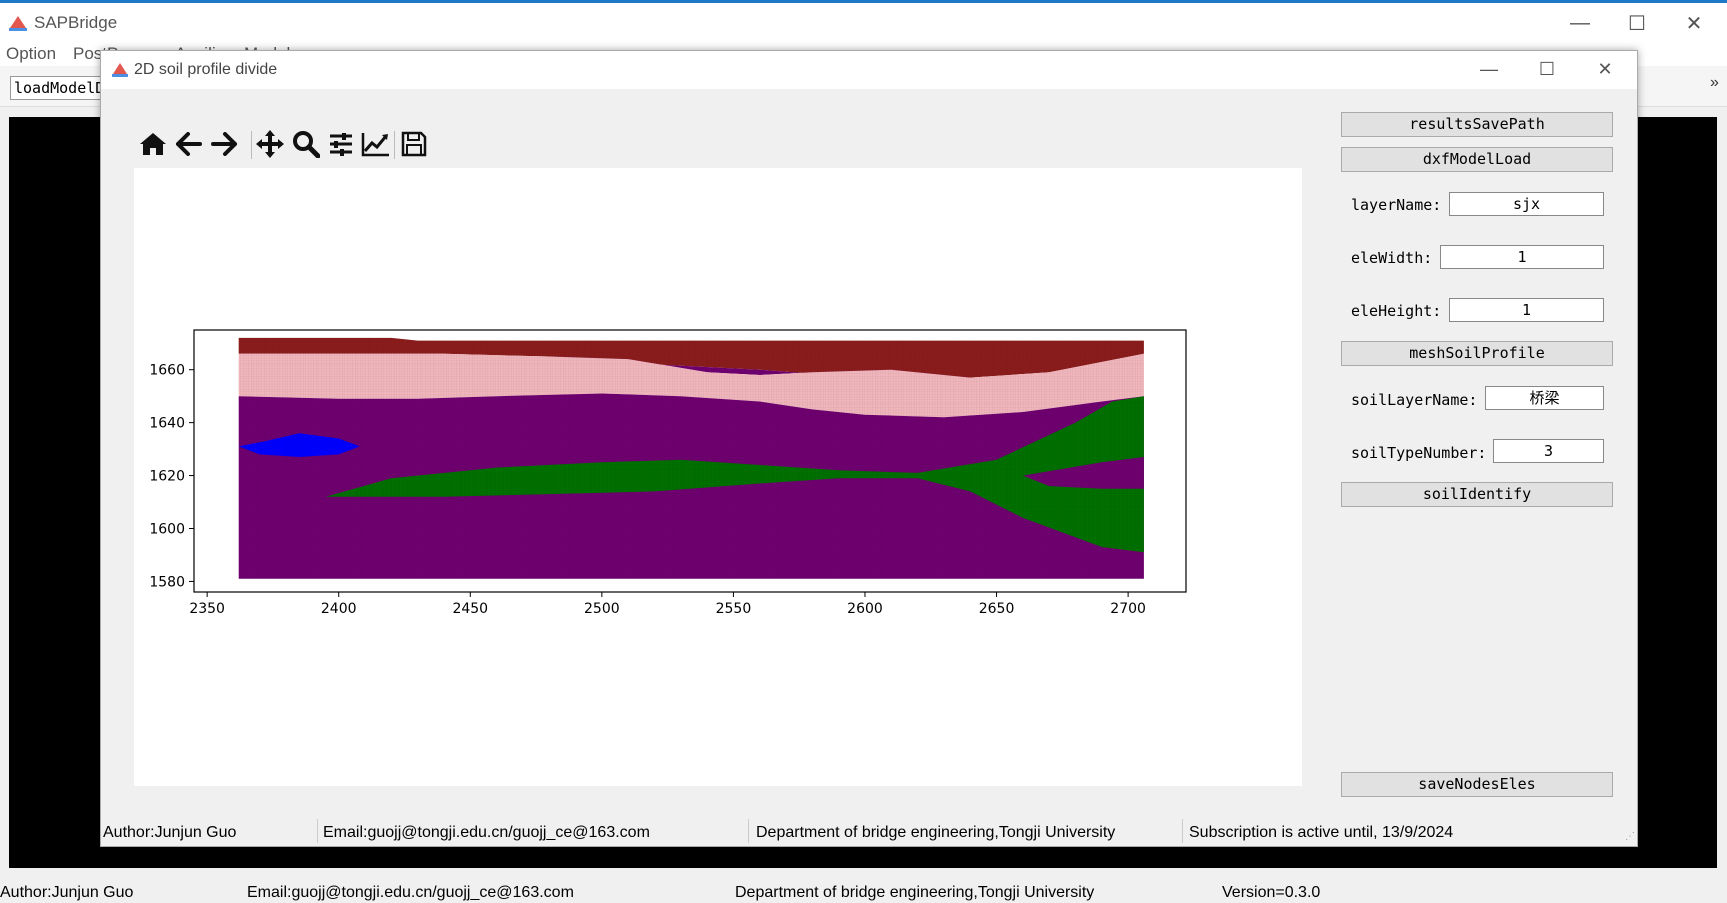 This screenshot has width=1727, height=903. I want to click on y-tick-label: 1640, so click(167, 424).